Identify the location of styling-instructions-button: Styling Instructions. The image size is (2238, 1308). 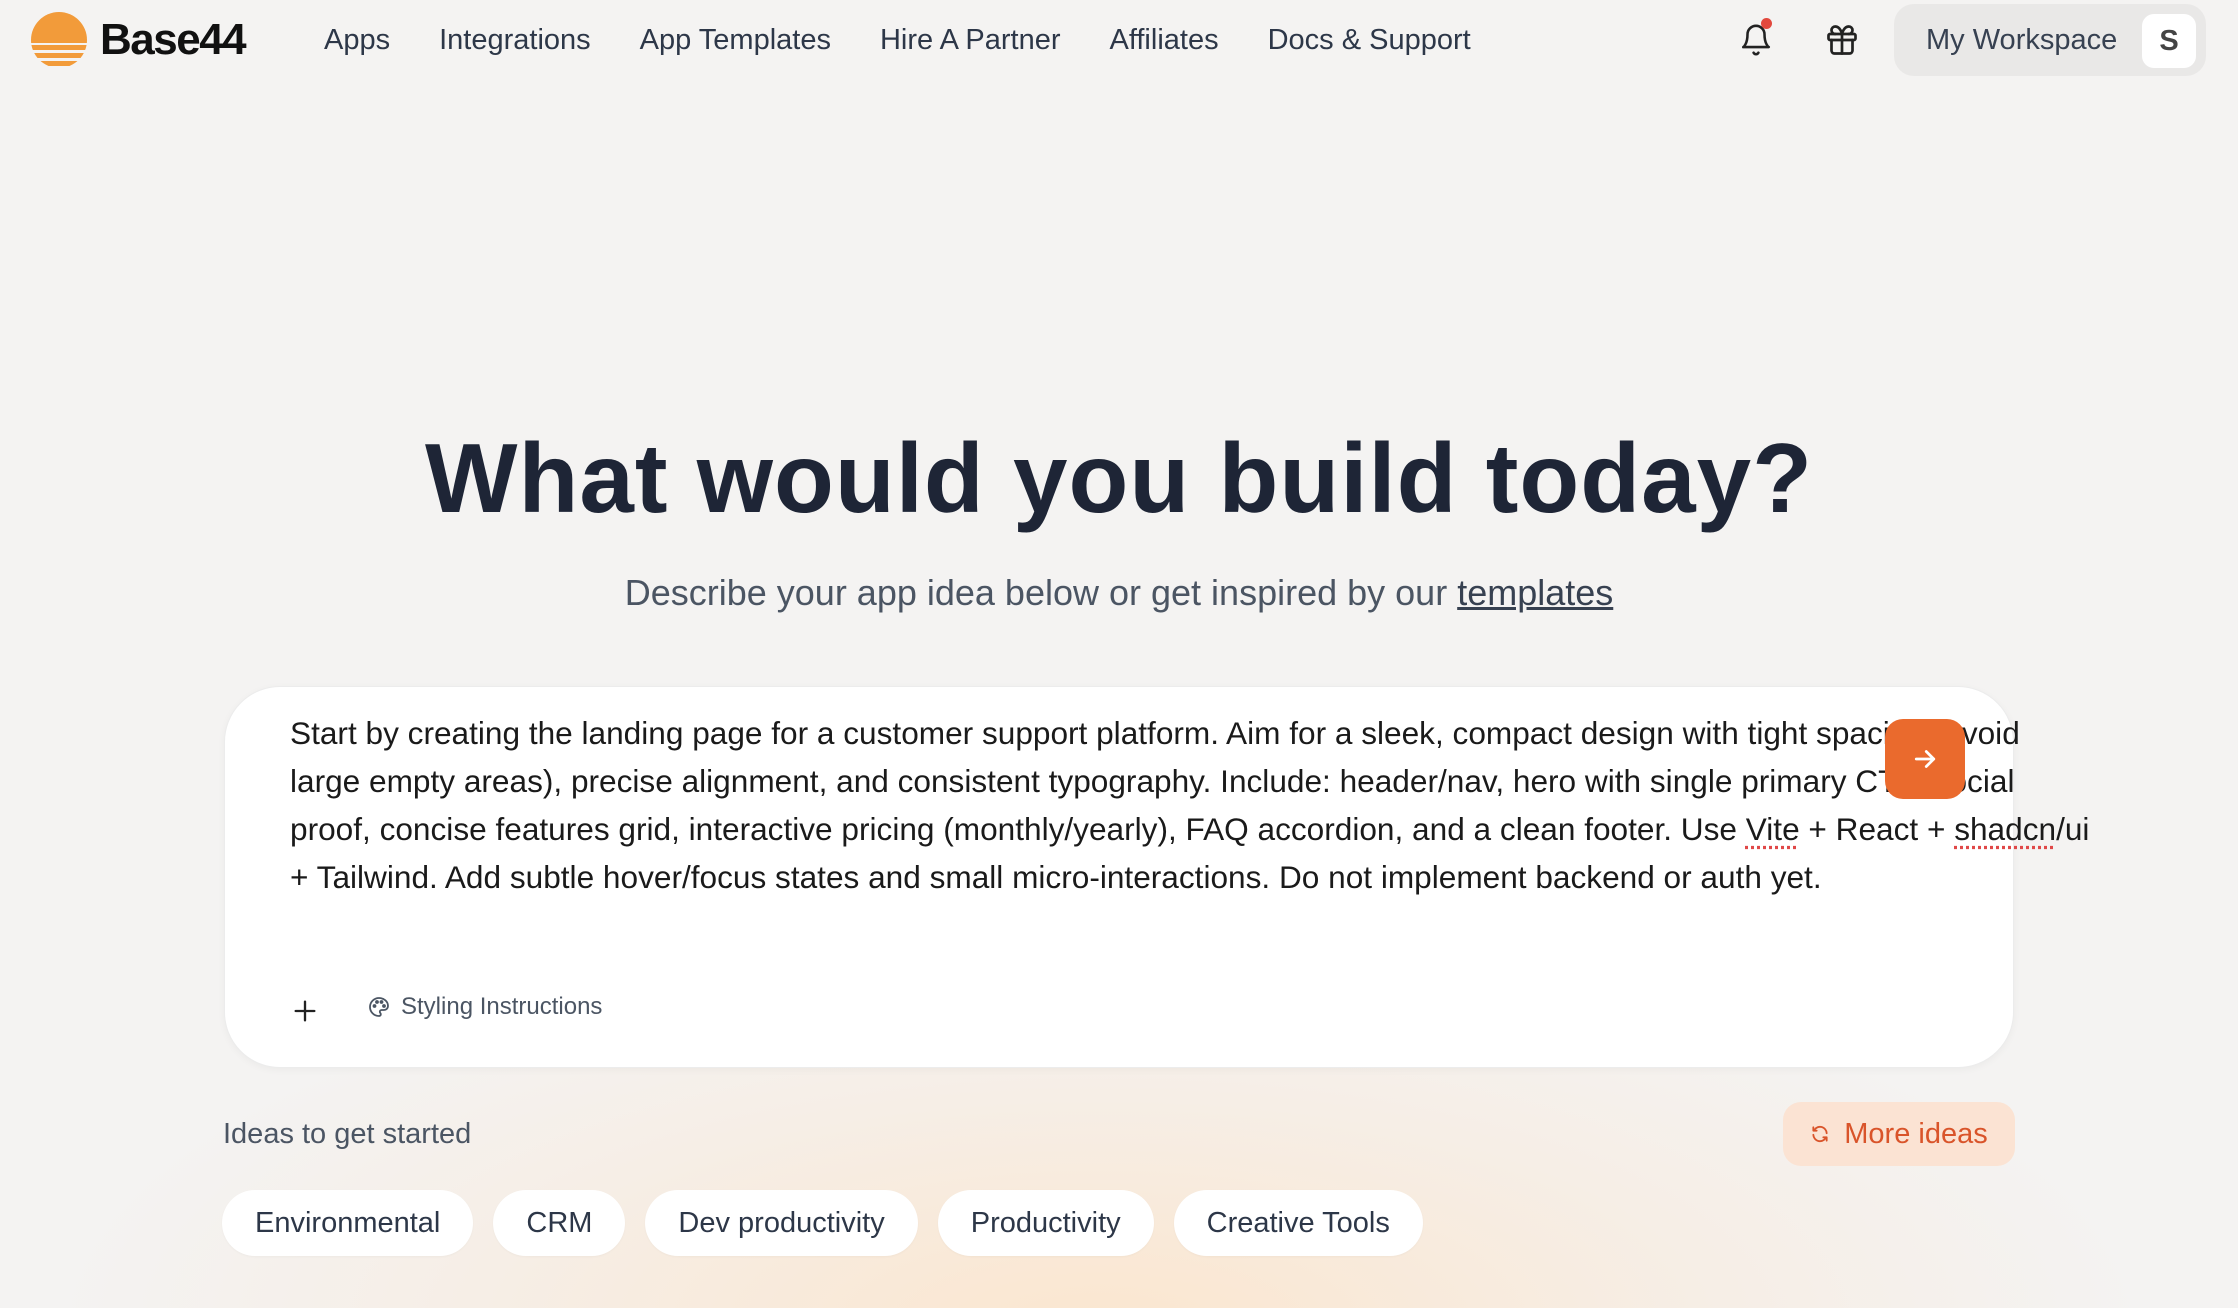
(484, 1007).